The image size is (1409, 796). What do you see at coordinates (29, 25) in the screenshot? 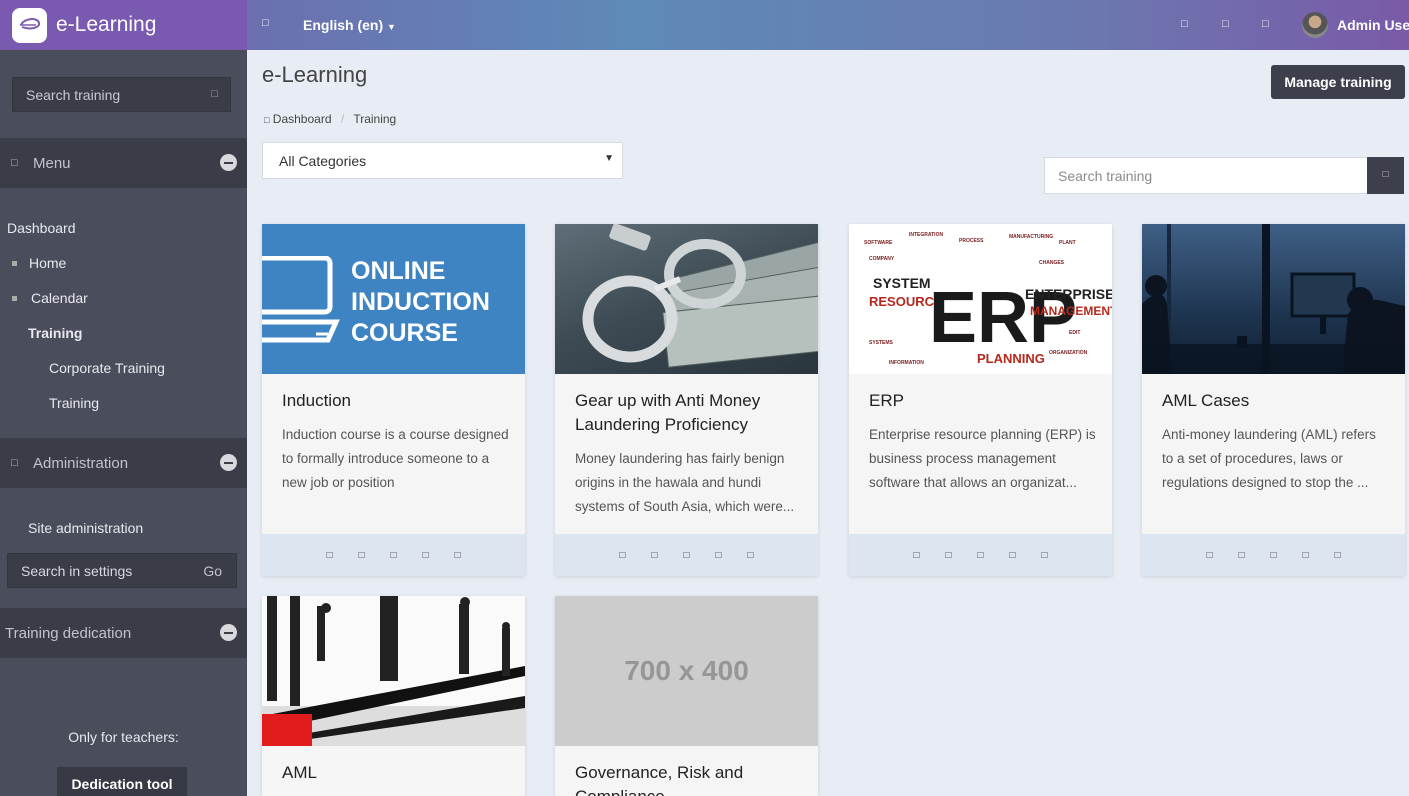
I see `logo-icon` at bounding box center [29, 25].